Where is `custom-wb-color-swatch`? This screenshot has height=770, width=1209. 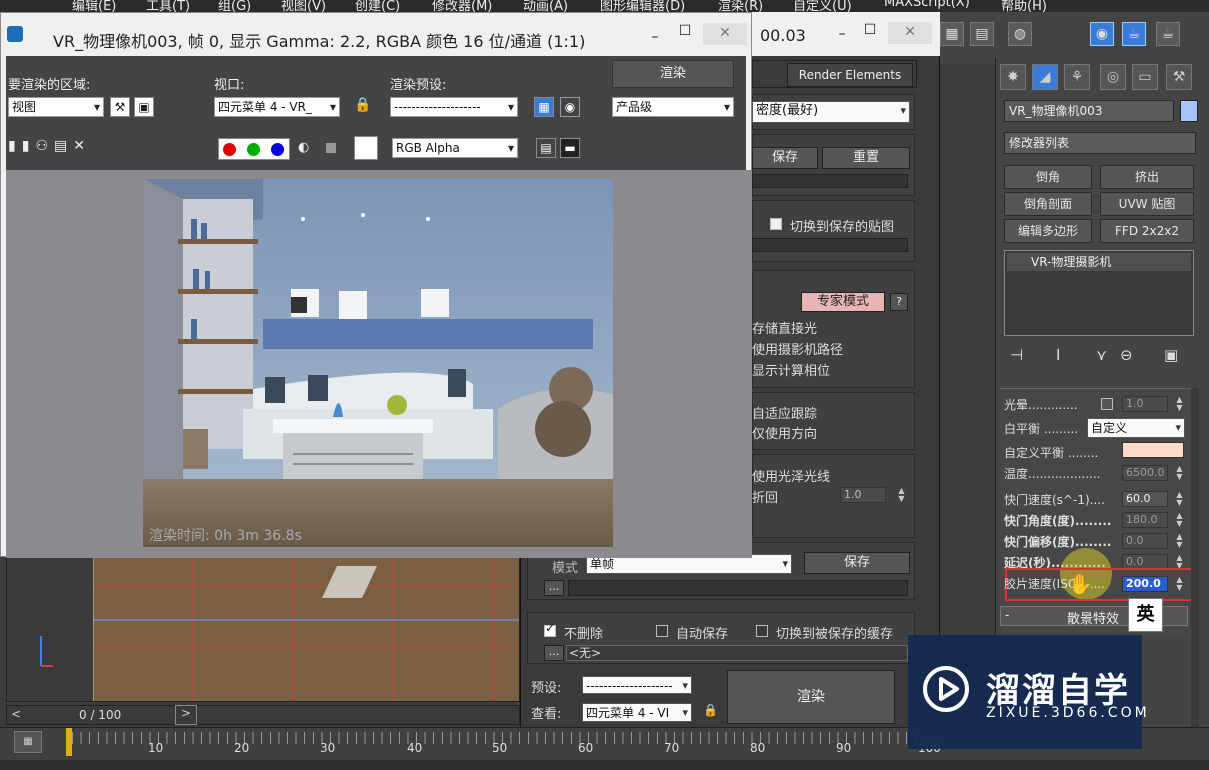 custom-wb-color-swatch is located at coordinates (1153, 450).